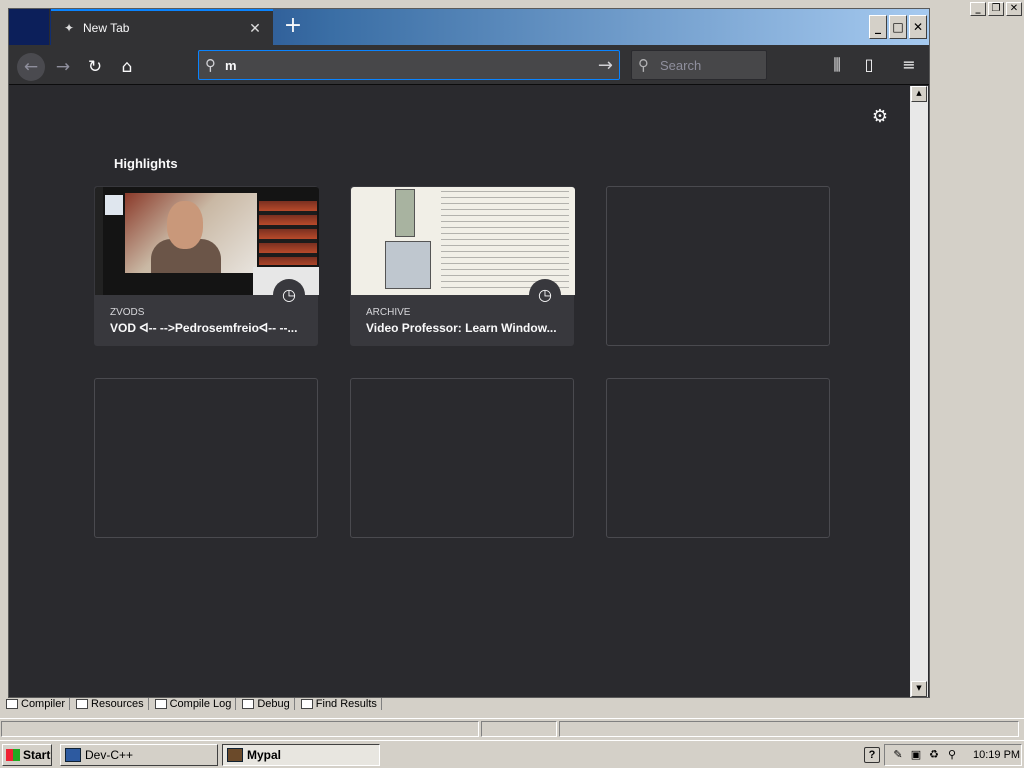  What do you see at coordinates (109, 755) in the screenshot?
I see `taskbar-item-label: Dev-C++` at bounding box center [109, 755].